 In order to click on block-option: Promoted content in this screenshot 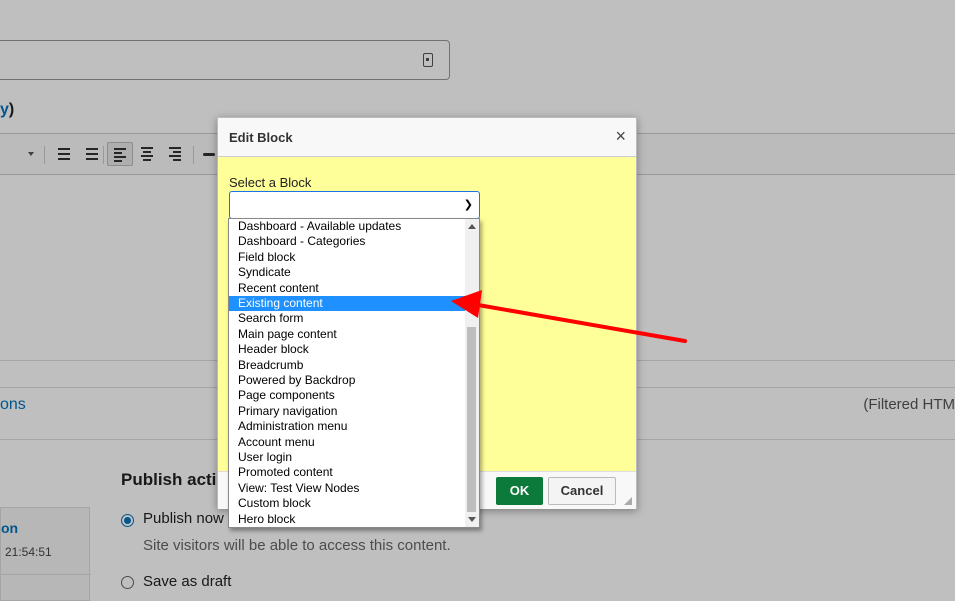, I will do `click(347, 472)`.